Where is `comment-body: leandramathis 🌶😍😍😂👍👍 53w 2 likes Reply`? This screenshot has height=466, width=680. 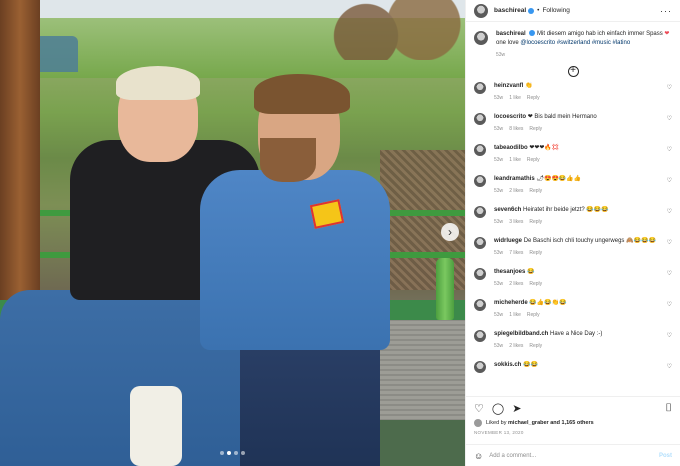
comment-body: leandramathis 🌶😍😍😂👍👍 53w 2 likes Reply is located at coordinates (579, 190).